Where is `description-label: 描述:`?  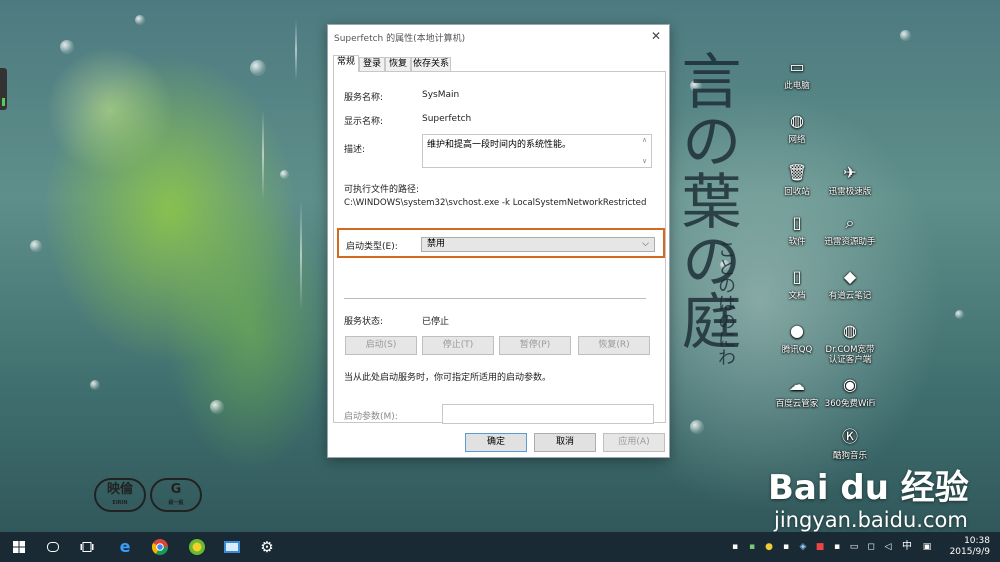
description-label: 描述: is located at coordinates (355, 150).